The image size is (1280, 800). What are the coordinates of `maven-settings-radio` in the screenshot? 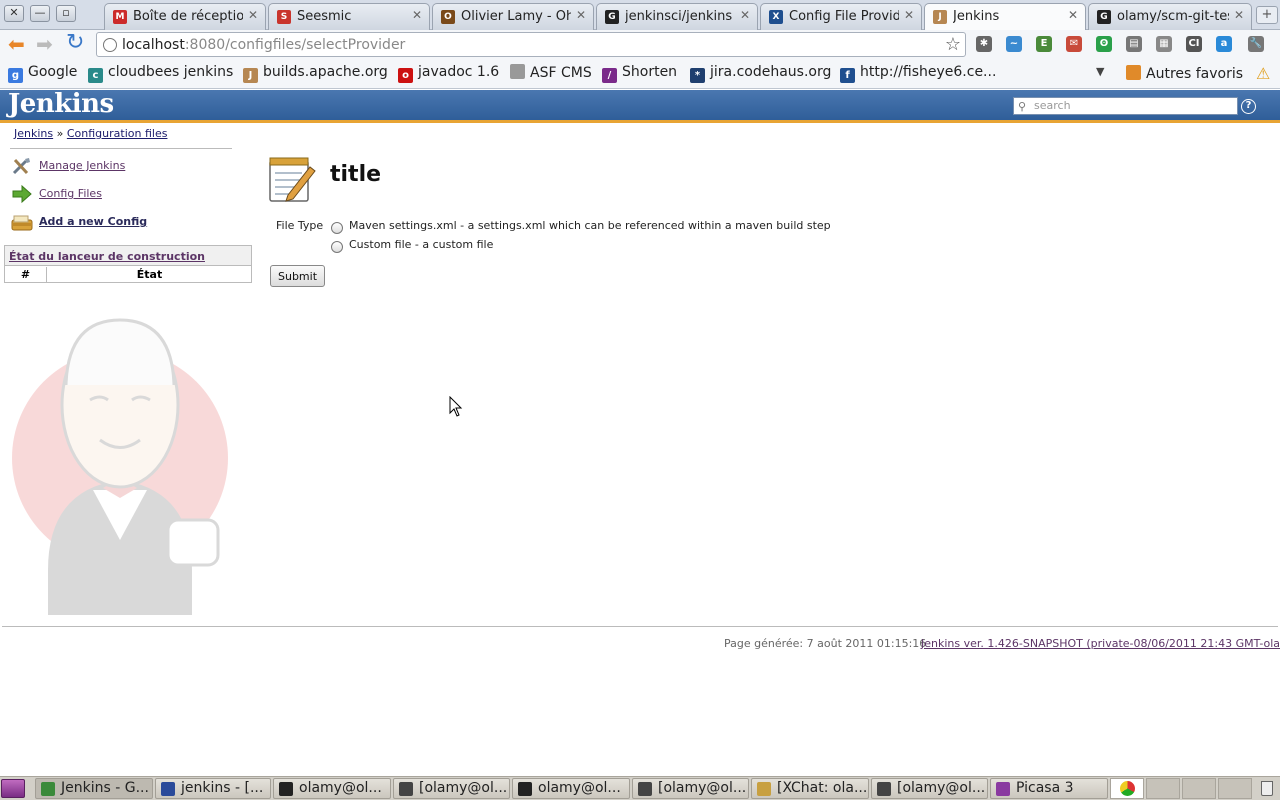 It's located at (337, 228).